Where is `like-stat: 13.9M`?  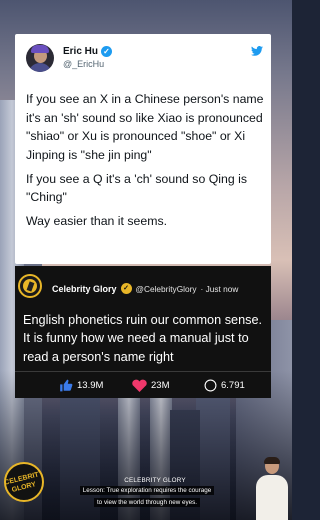
like-stat: 13.9M is located at coordinates (81, 385).